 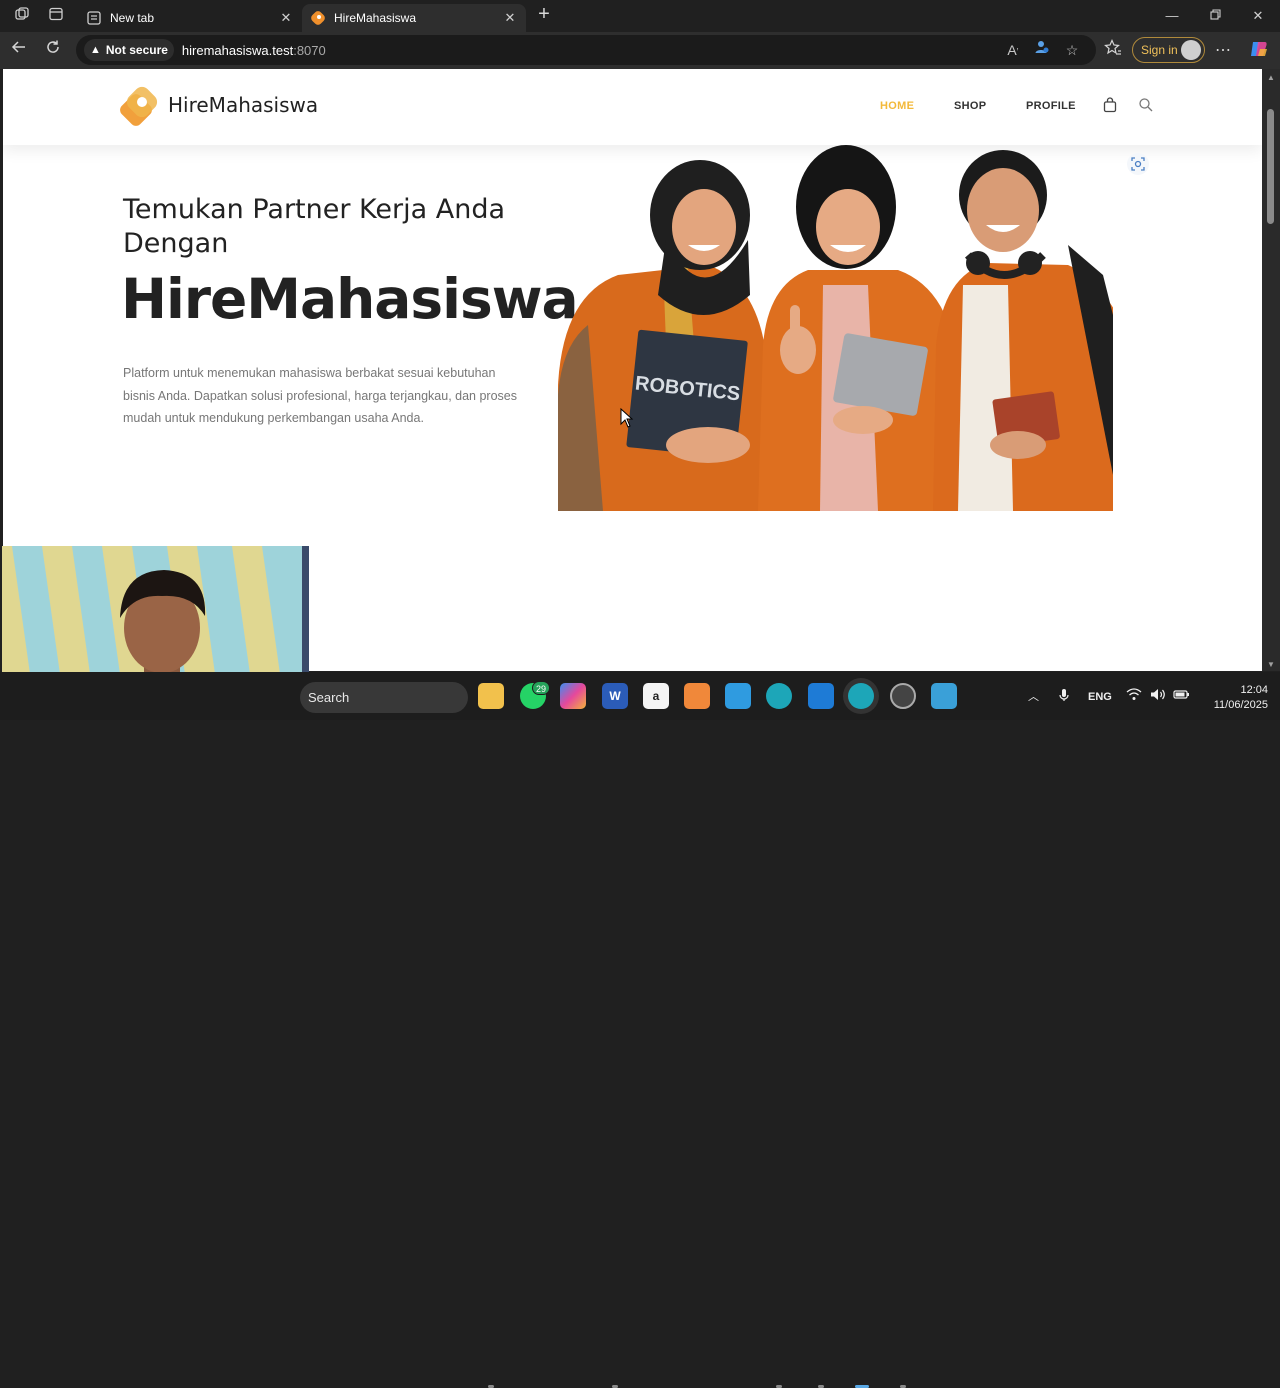 I want to click on browser-tab-bar: New tab ✕ HireMahasiswa ✕ + — ✕, so click(x=640, y=16).